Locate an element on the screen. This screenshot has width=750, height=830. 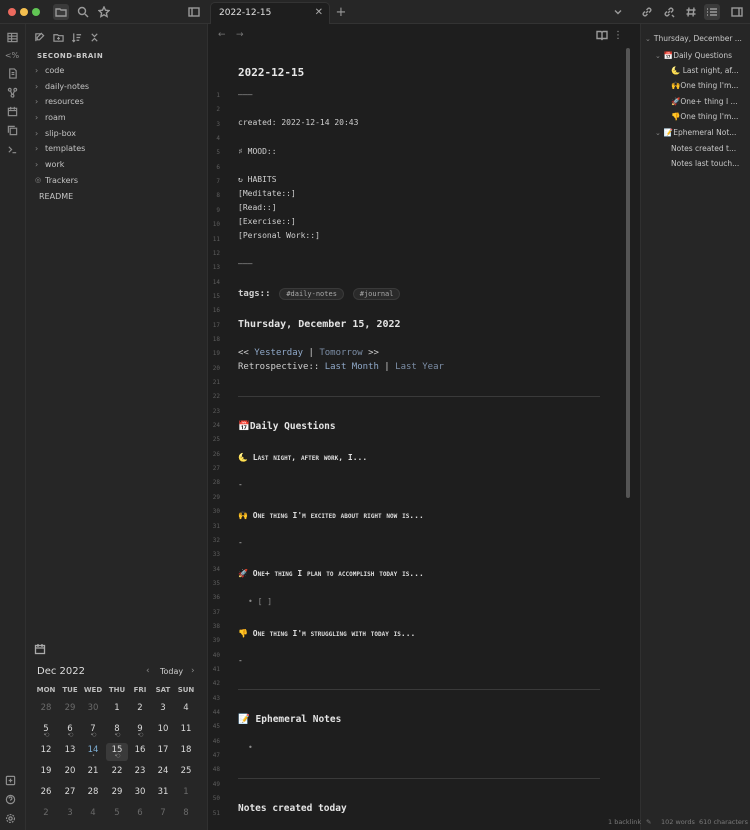
code-percent-icon: <% is located at coordinates (12, 55).